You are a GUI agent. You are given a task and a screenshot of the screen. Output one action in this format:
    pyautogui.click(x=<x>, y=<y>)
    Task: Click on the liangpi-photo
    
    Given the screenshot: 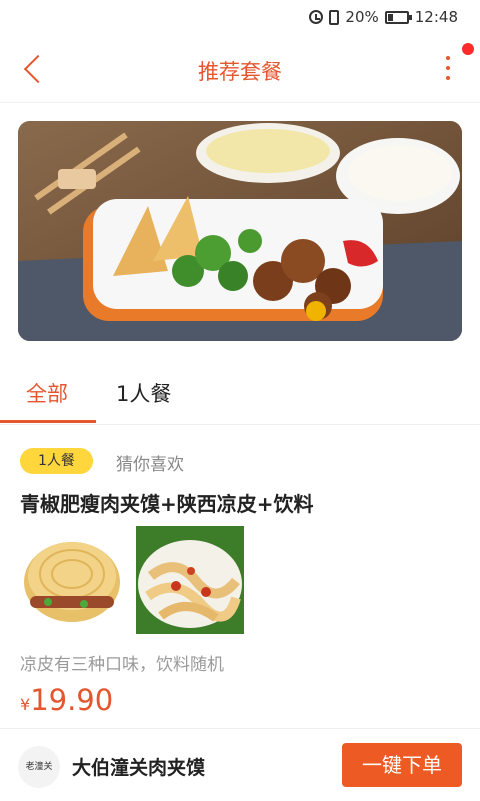 What is the action you would take?
    pyautogui.click(x=190, y=580)
    